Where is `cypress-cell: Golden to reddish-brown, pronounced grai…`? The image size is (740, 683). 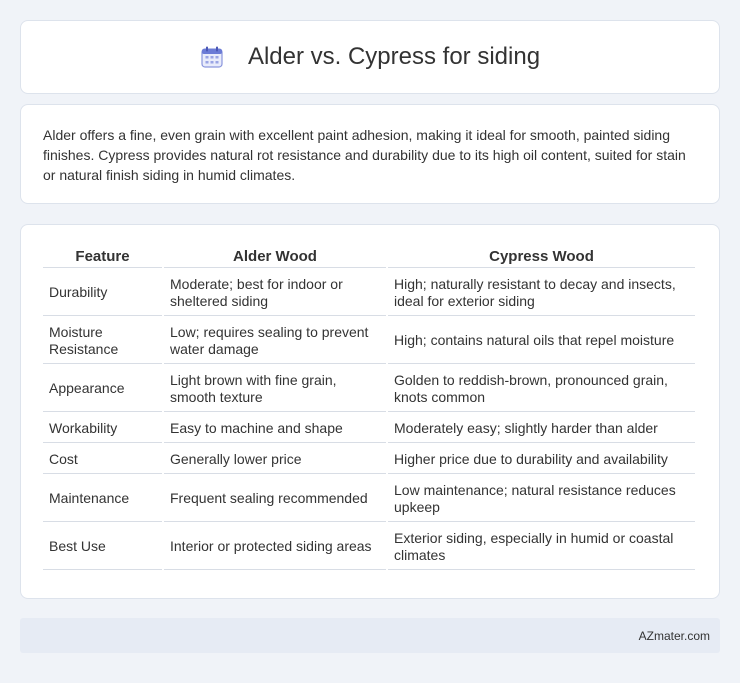 cypress-cell: Golden to reddish-brown, pronounced grai… is located at coordinates (541, 389).